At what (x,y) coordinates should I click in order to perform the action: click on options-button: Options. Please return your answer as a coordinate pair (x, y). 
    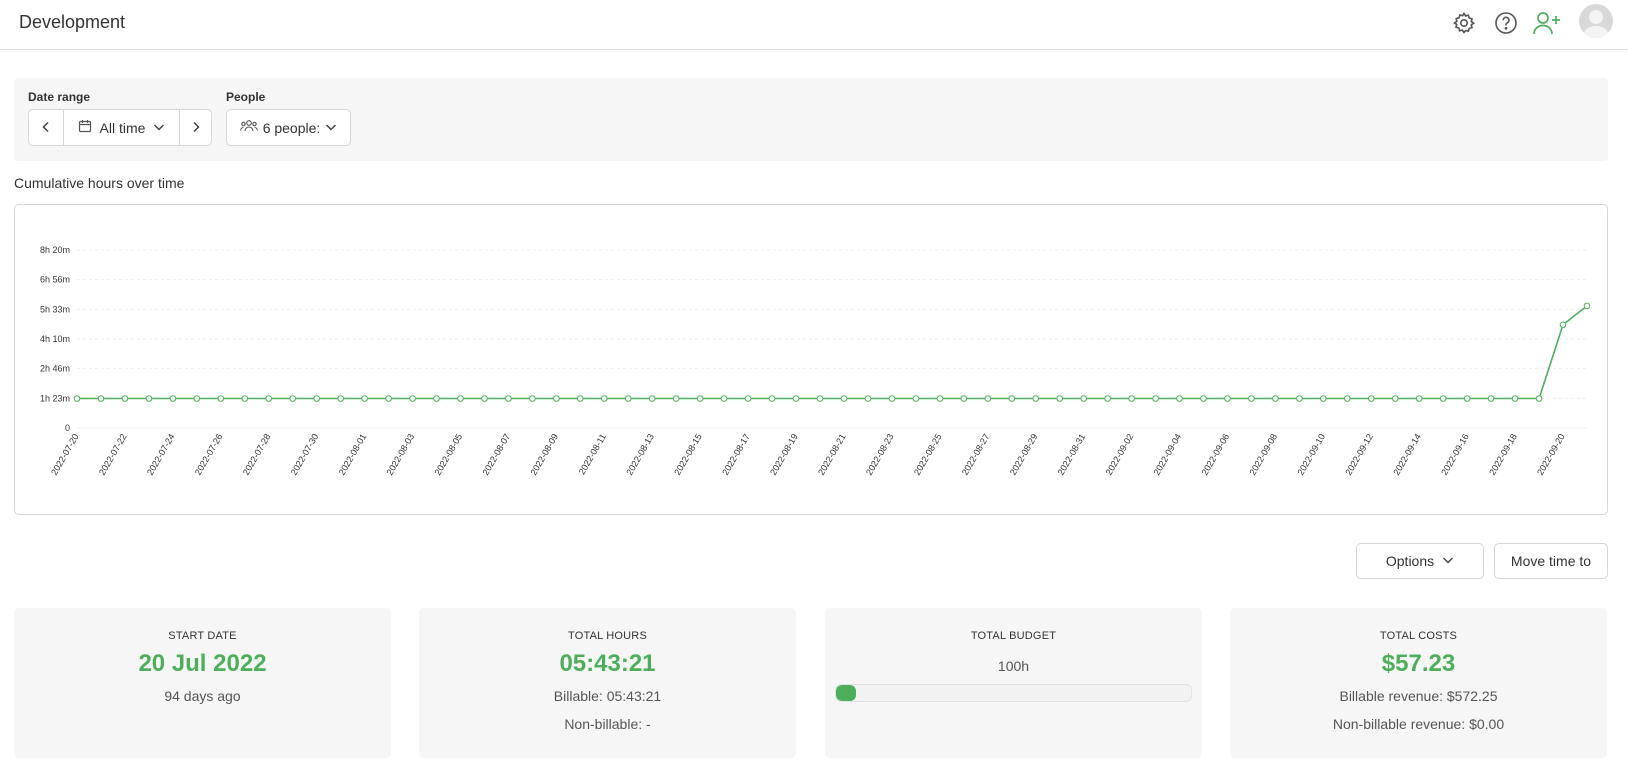
    Looking at the image, I should click on (1420, 561).